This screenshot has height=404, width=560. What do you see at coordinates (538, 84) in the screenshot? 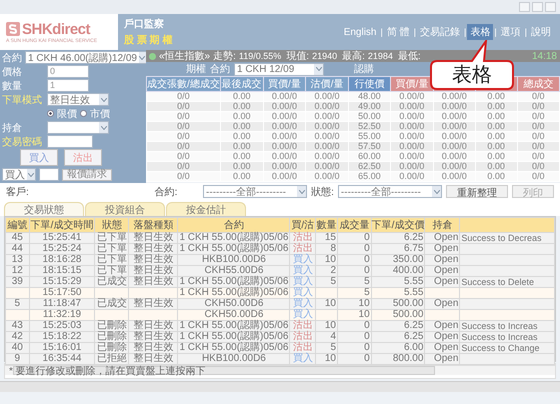
I see `column-header: 總成交` at bounding box center [538, 84].